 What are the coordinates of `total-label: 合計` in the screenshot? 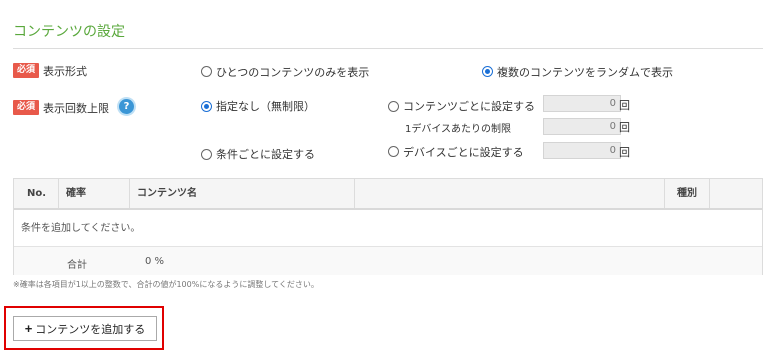 It's located at (77, 265).